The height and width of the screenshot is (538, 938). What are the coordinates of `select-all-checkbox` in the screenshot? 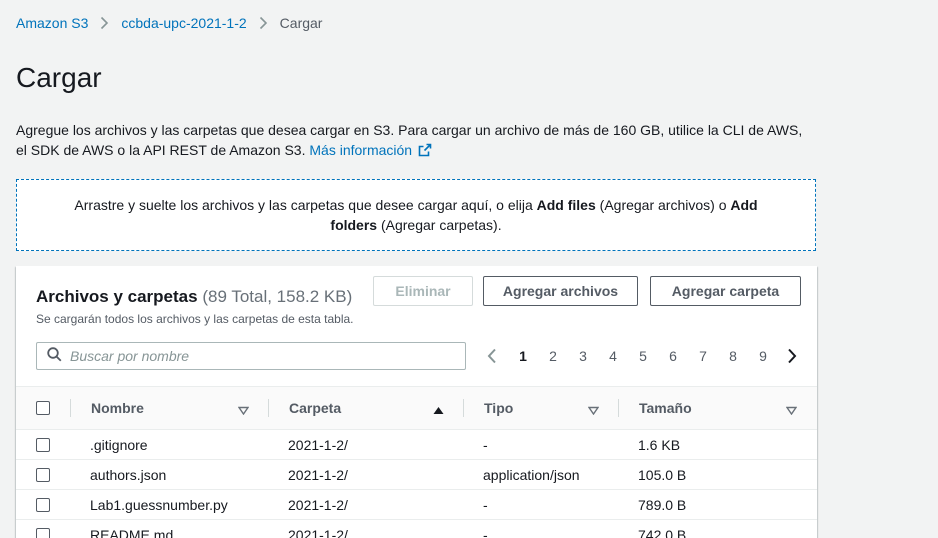 It's located at (43, 408).